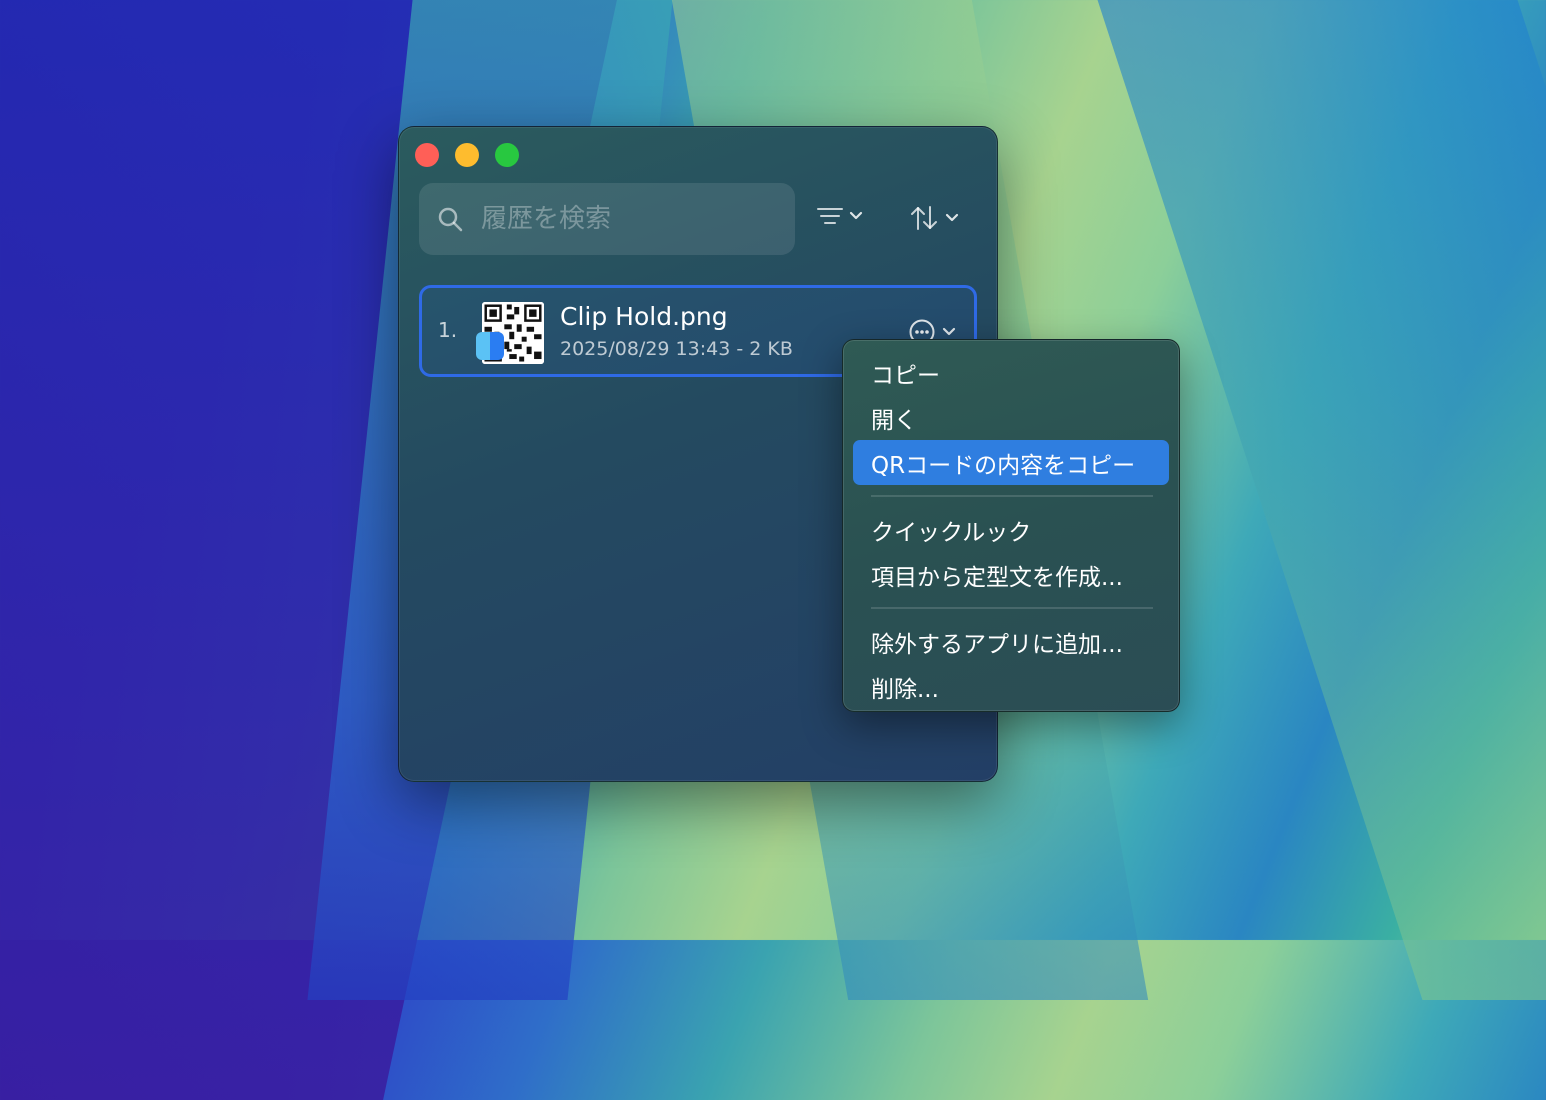 This screenshot has height=1100, width=1546. Describe the element at coordinates (490, 346) in the screenshot. I see `finder-icon` at that location.